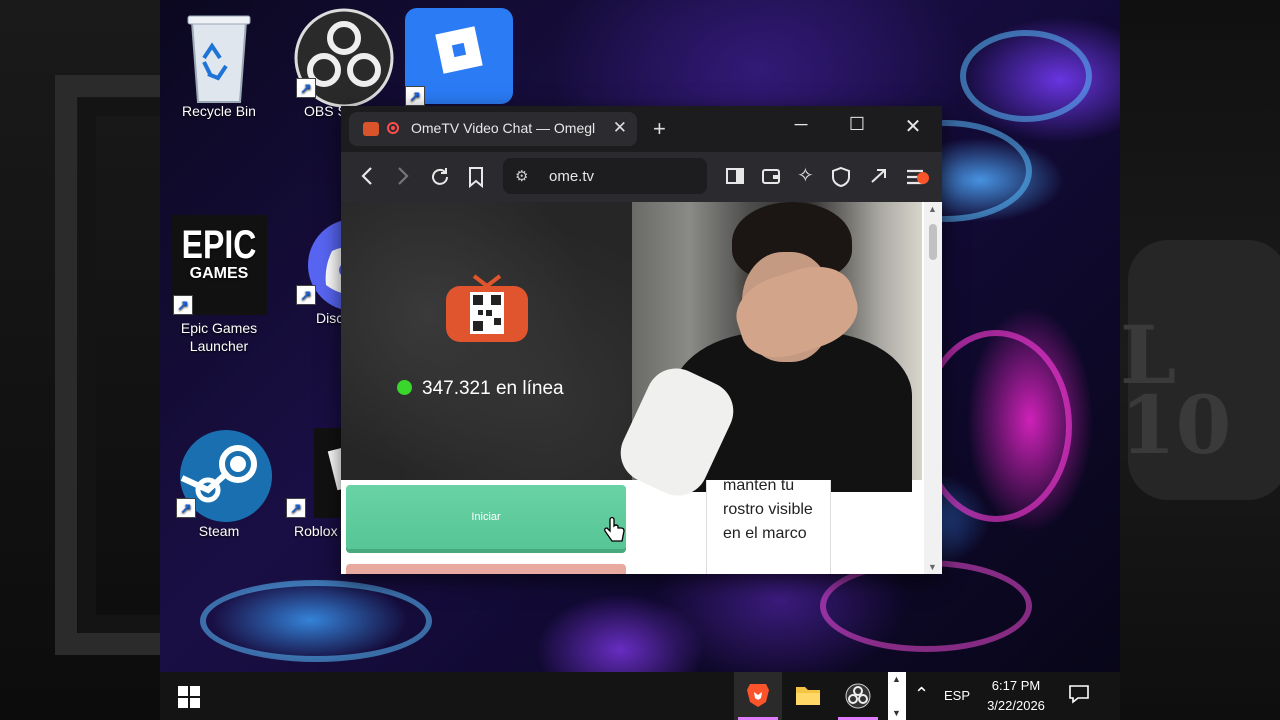 The height and width of the screenshot is (720, 1280). Describe the element at coordinates (219, 245) in the screenshot. I see `epic-logo-top: EPIC` at that location.